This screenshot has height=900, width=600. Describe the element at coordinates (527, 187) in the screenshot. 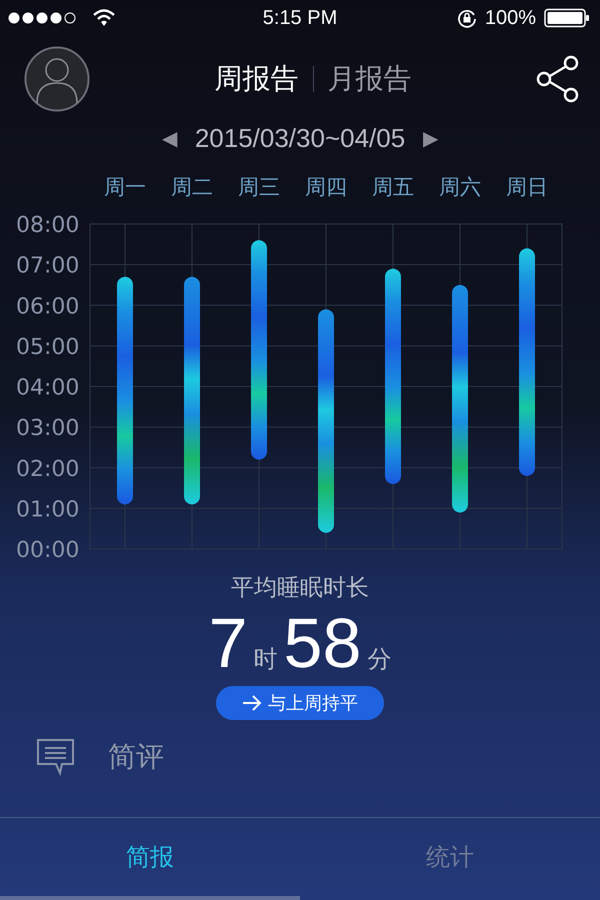

I see `weekday-label: 周日` at that location.